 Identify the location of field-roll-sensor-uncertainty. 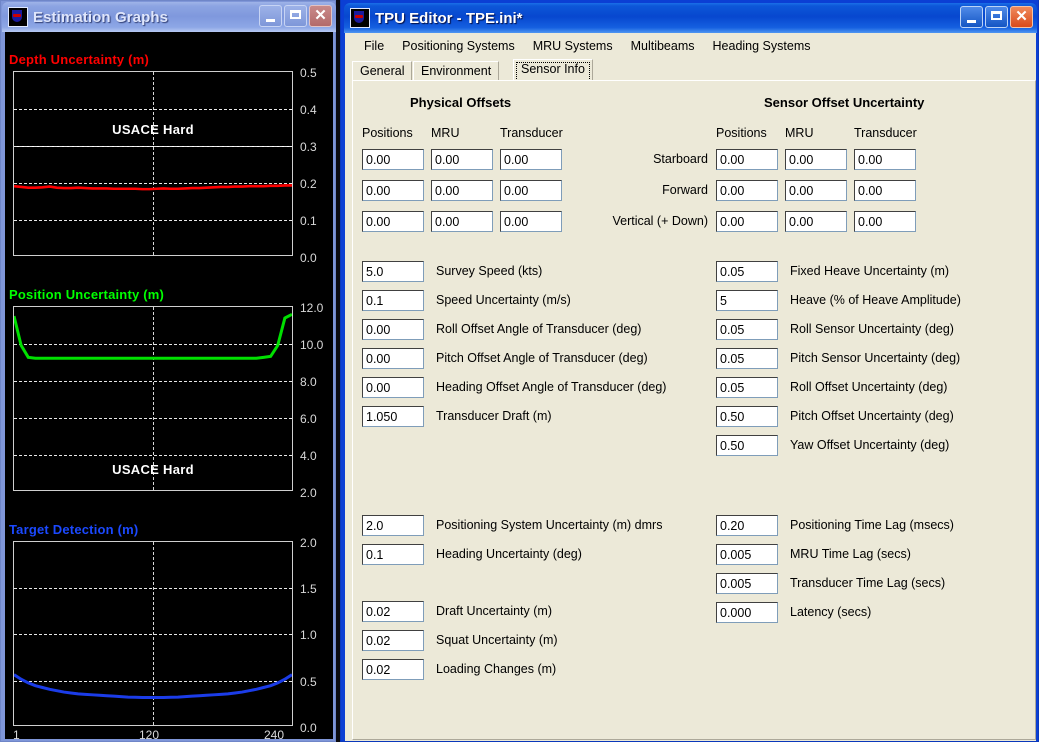
(747, 329).